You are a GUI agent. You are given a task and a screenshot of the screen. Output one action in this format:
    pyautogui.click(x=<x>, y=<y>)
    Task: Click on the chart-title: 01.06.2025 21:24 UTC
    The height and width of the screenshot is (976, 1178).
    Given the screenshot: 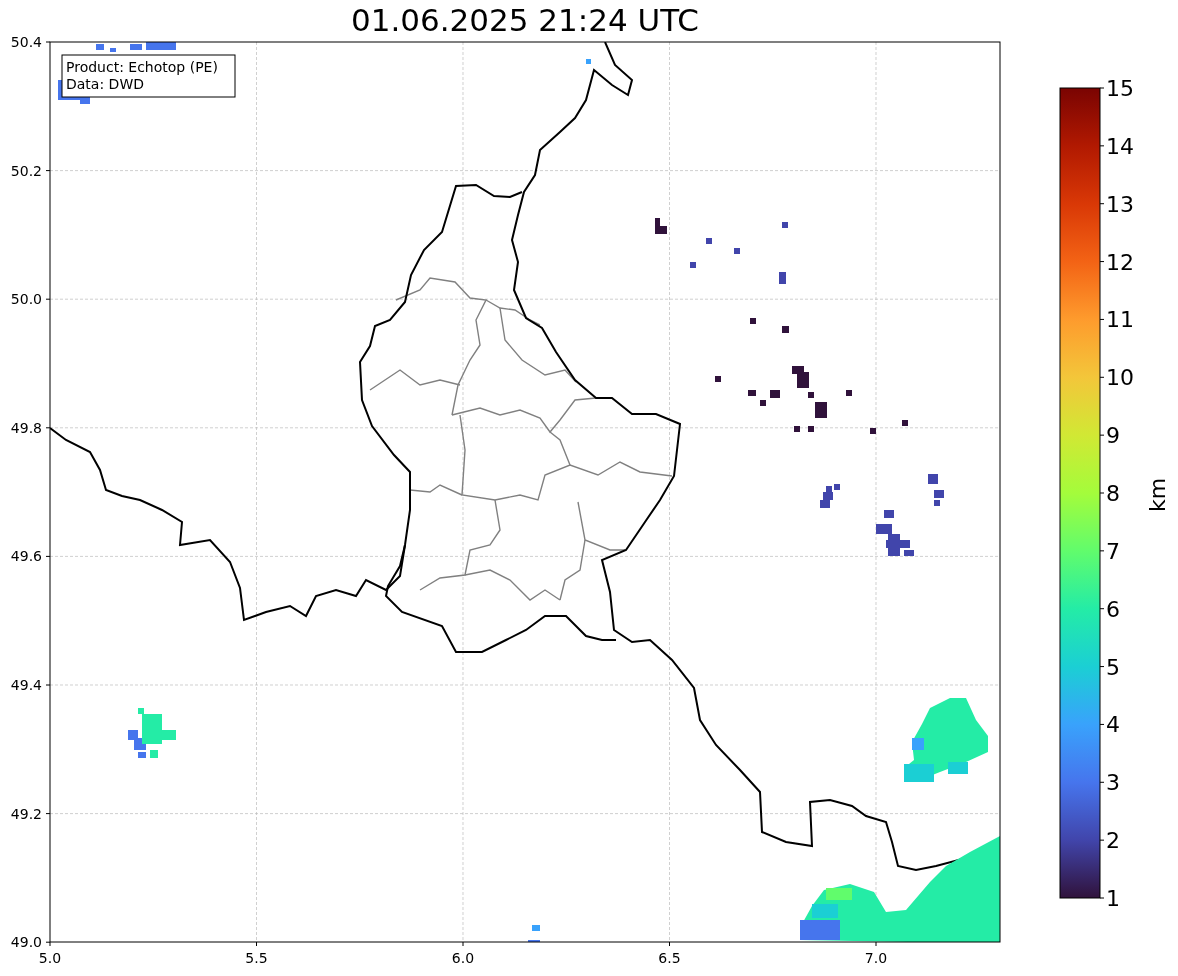 What is the action you would take?
    pyautogui.click(x=525, y=20)
    